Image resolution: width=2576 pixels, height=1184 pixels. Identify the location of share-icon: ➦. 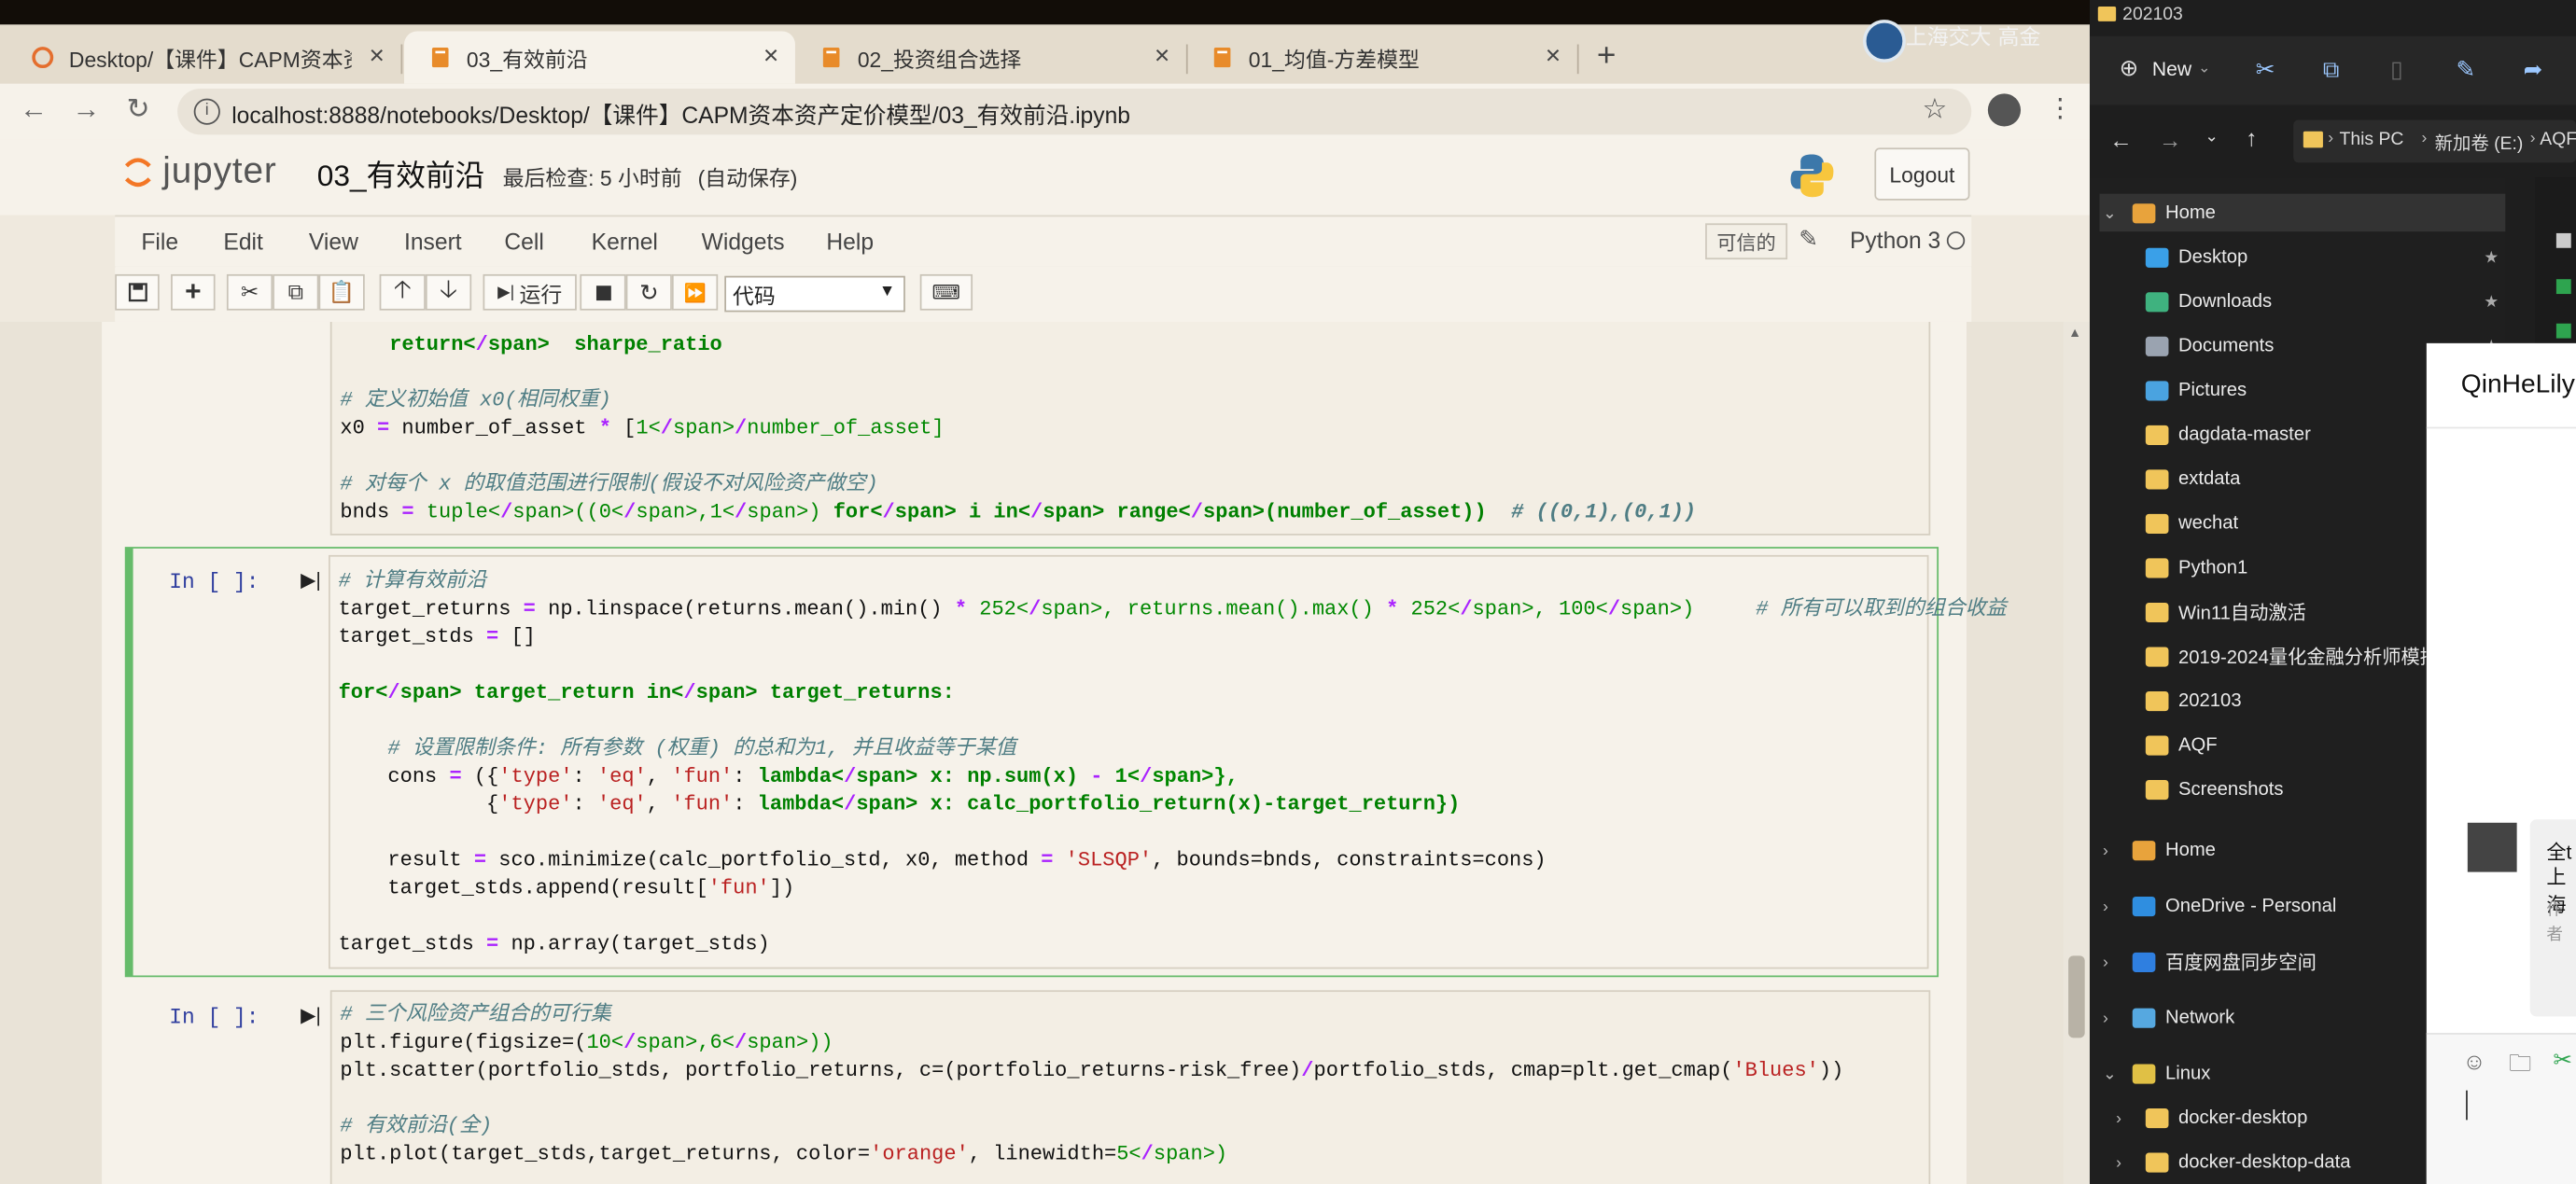
(2533, 70).